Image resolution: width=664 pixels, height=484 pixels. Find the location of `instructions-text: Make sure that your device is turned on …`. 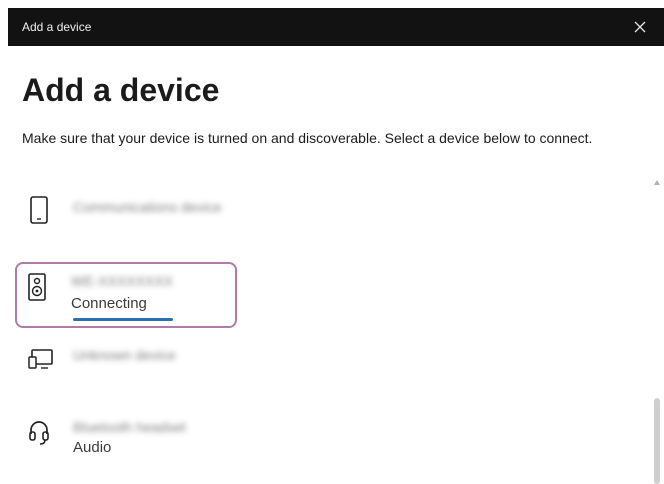

instructions-text: Make sure that your device is turned on … is located at coordinates (307, 138).